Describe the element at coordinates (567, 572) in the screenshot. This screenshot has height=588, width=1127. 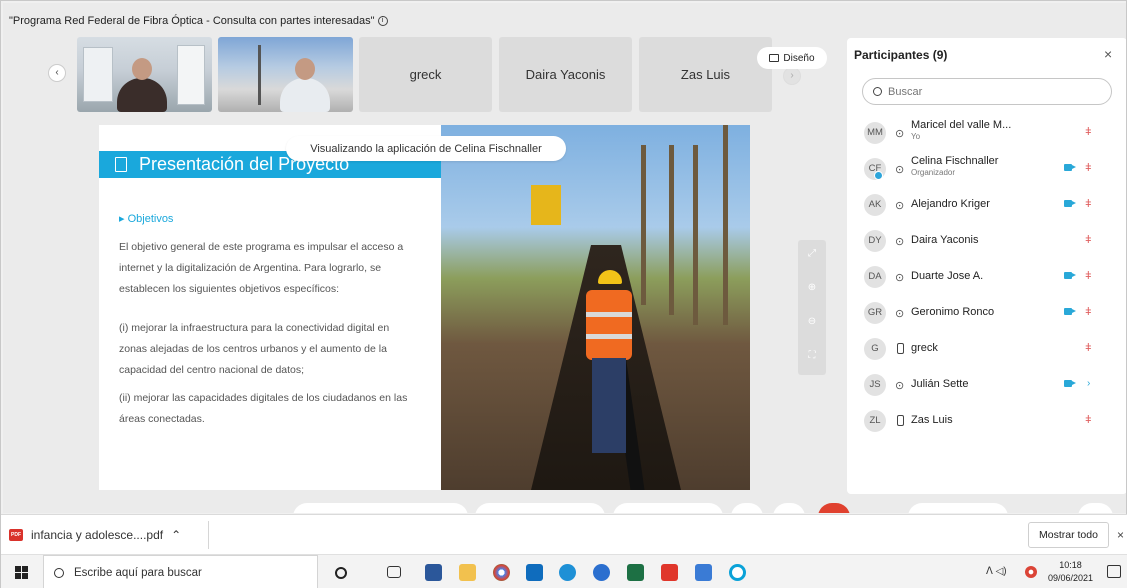
I see `edge-icon` at that location.